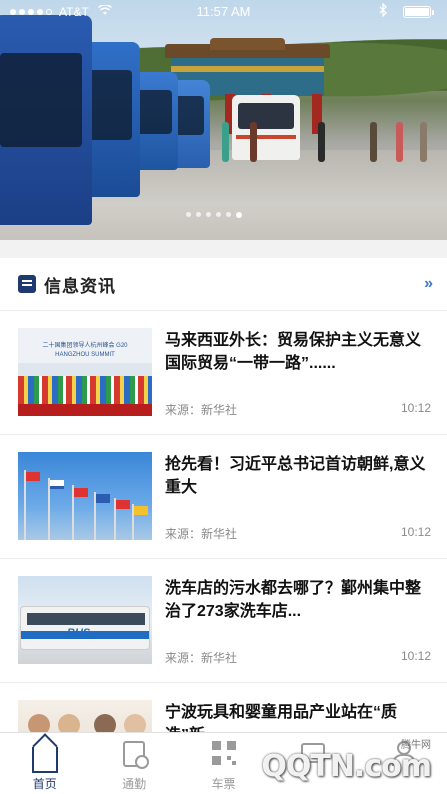 This screenshot has height=794, width=447. Describe the element at coordinates (418, 12) in the screenshot. I see `battery-icon` at that location.